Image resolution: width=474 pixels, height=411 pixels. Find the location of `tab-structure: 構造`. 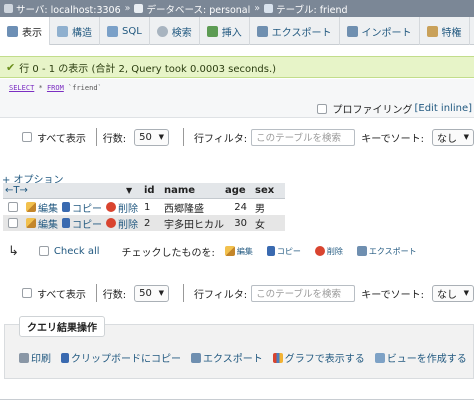

tab-structure: 構造 is located at coordinates (75, 31).